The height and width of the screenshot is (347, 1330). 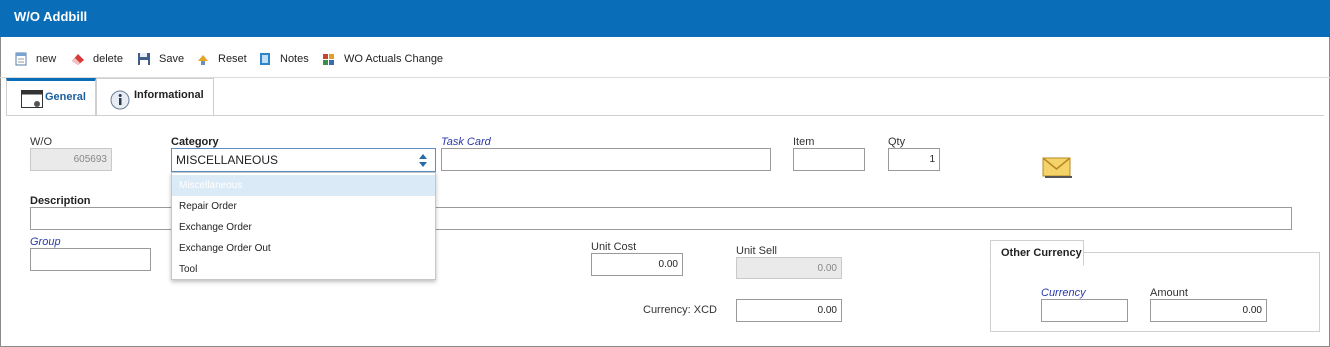 What do you see at coordinates (120, 101) in the screenshot?
I see `info-icon` at bounding box center [120, 101].